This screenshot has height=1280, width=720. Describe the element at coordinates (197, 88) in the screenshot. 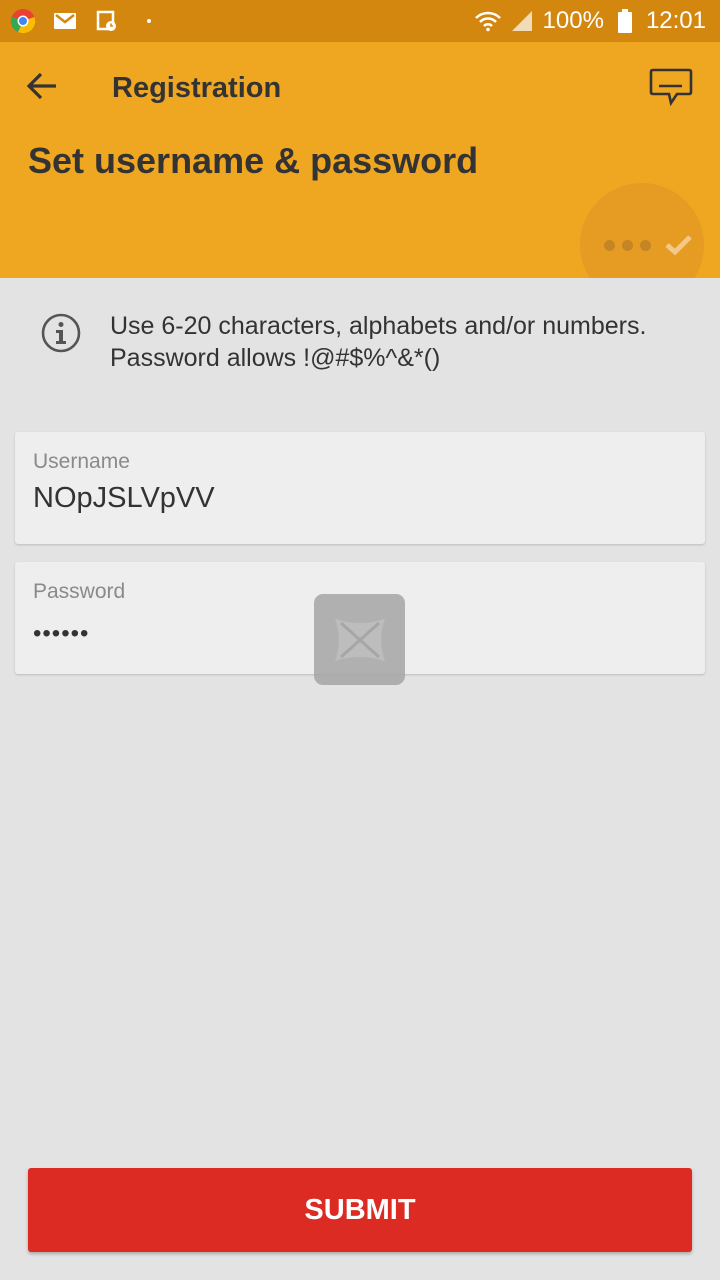

I see `header-title: Registration` at that location.